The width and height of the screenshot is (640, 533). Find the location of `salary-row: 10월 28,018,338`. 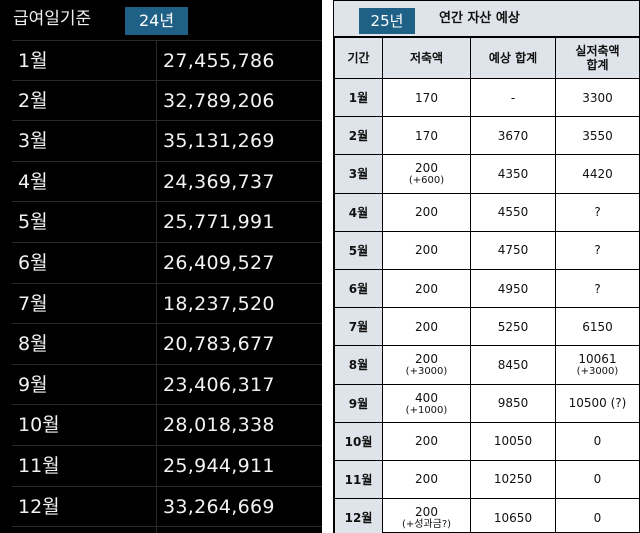

salary-row: 10월 28,018,338 is located at coordinates (167, 425).